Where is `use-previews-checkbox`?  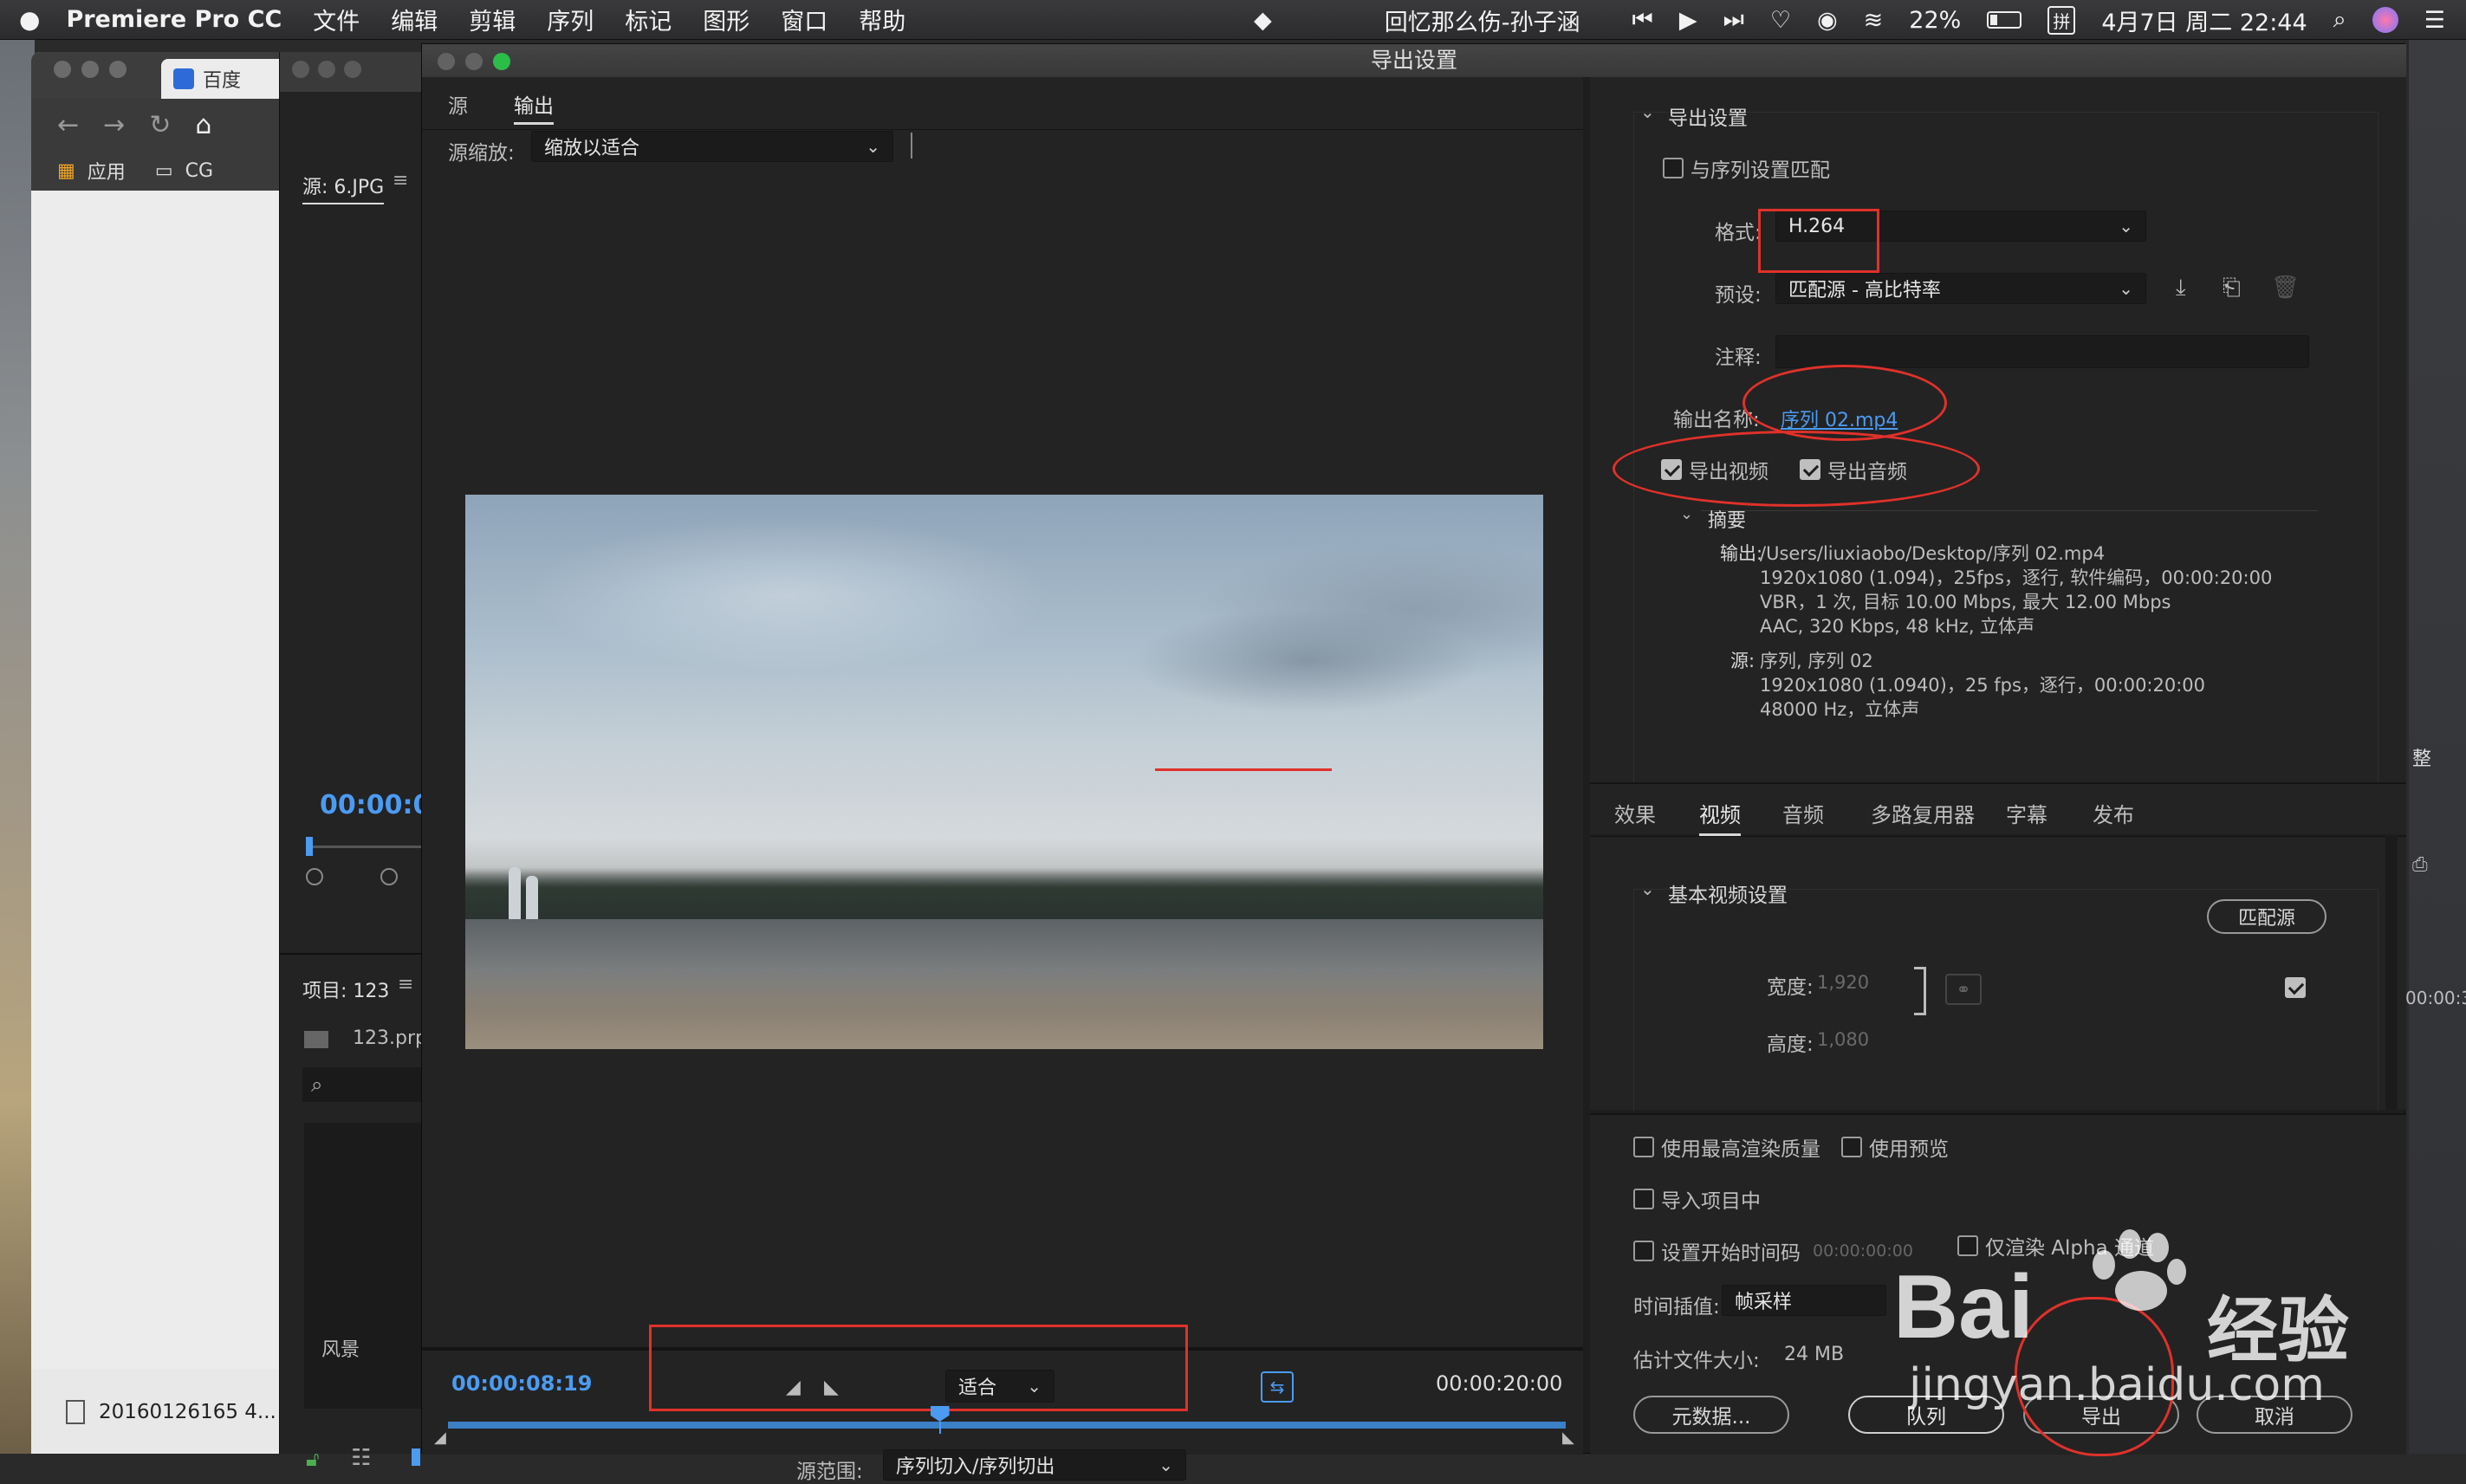 use-previews-checkbox is located at coordinates (1851, 1147).